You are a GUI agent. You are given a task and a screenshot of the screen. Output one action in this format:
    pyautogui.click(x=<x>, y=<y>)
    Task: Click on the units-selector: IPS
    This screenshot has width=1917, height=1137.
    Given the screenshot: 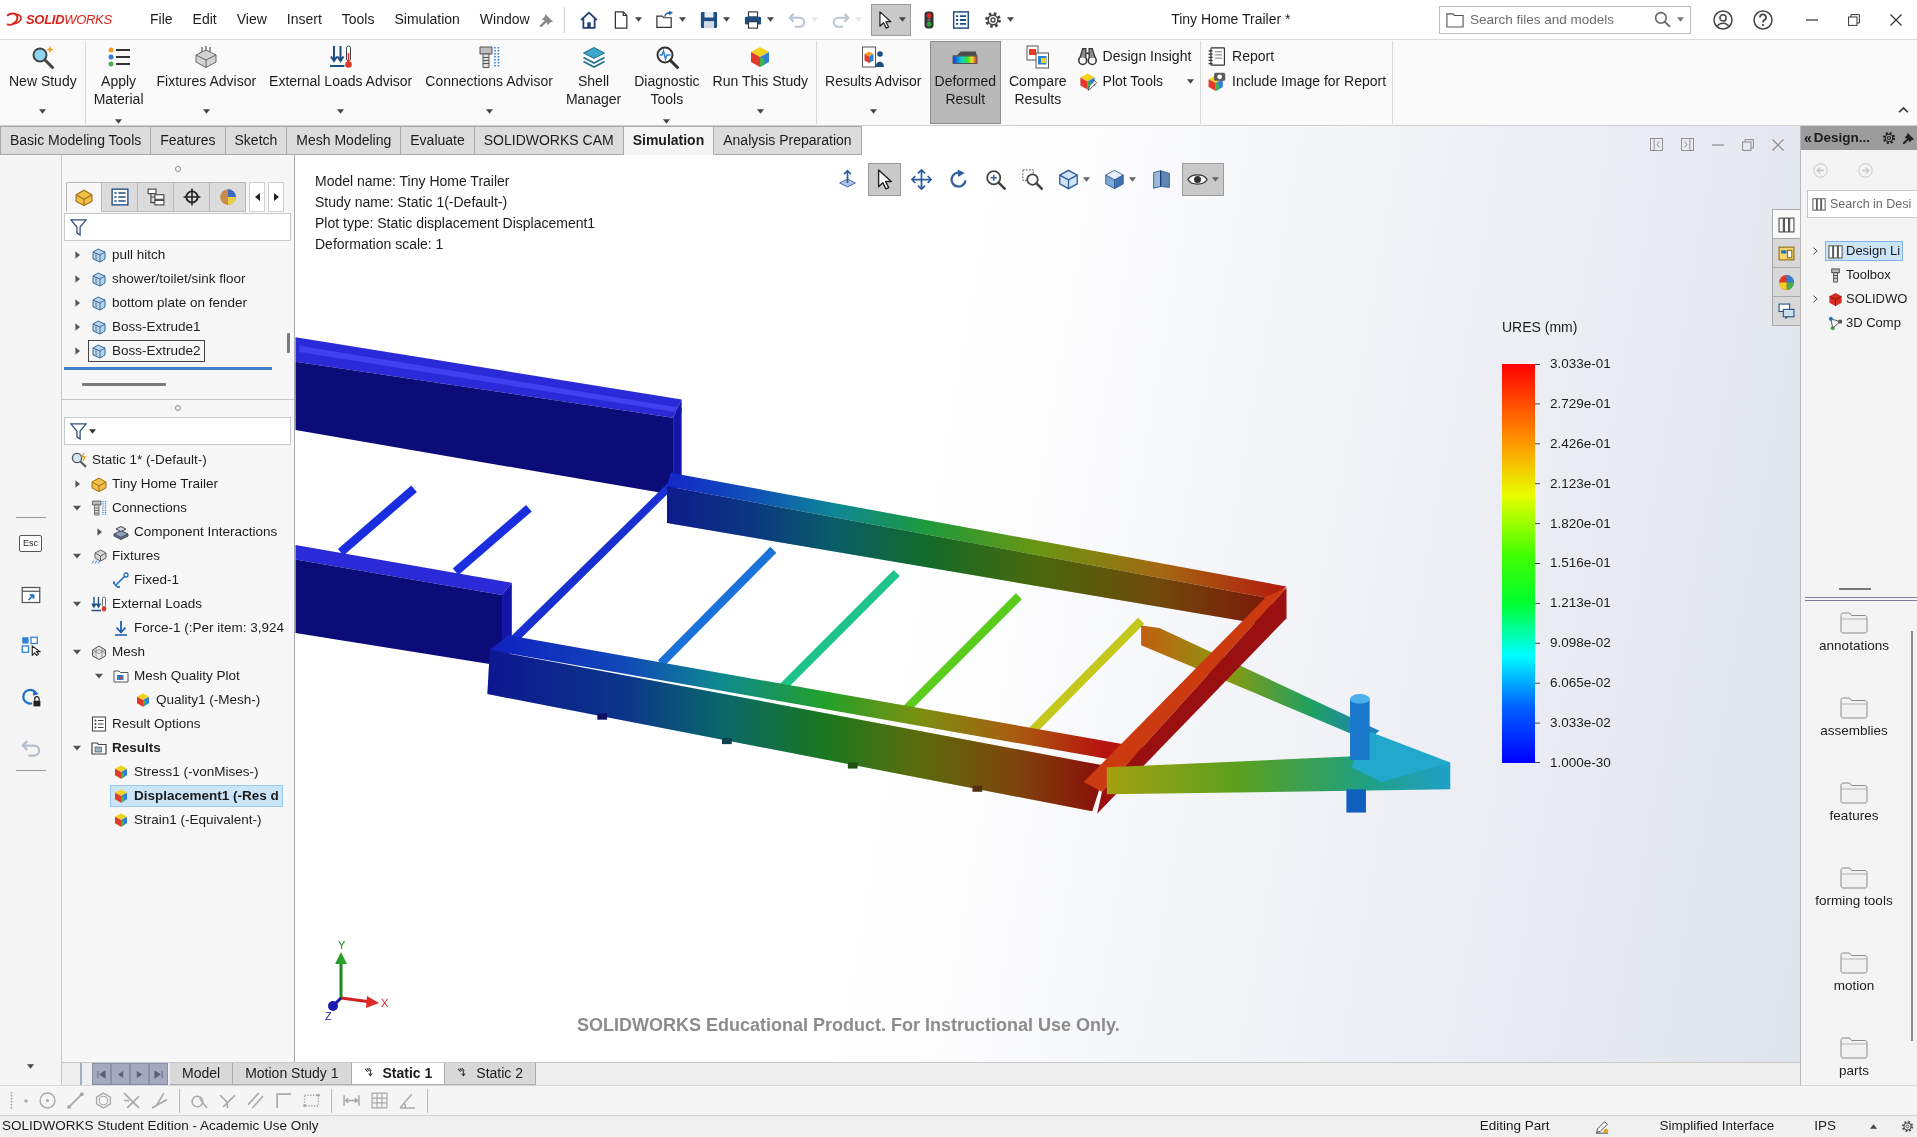 What is the action you would take?
    pyautogui.click(x=1825, y=1126)
    